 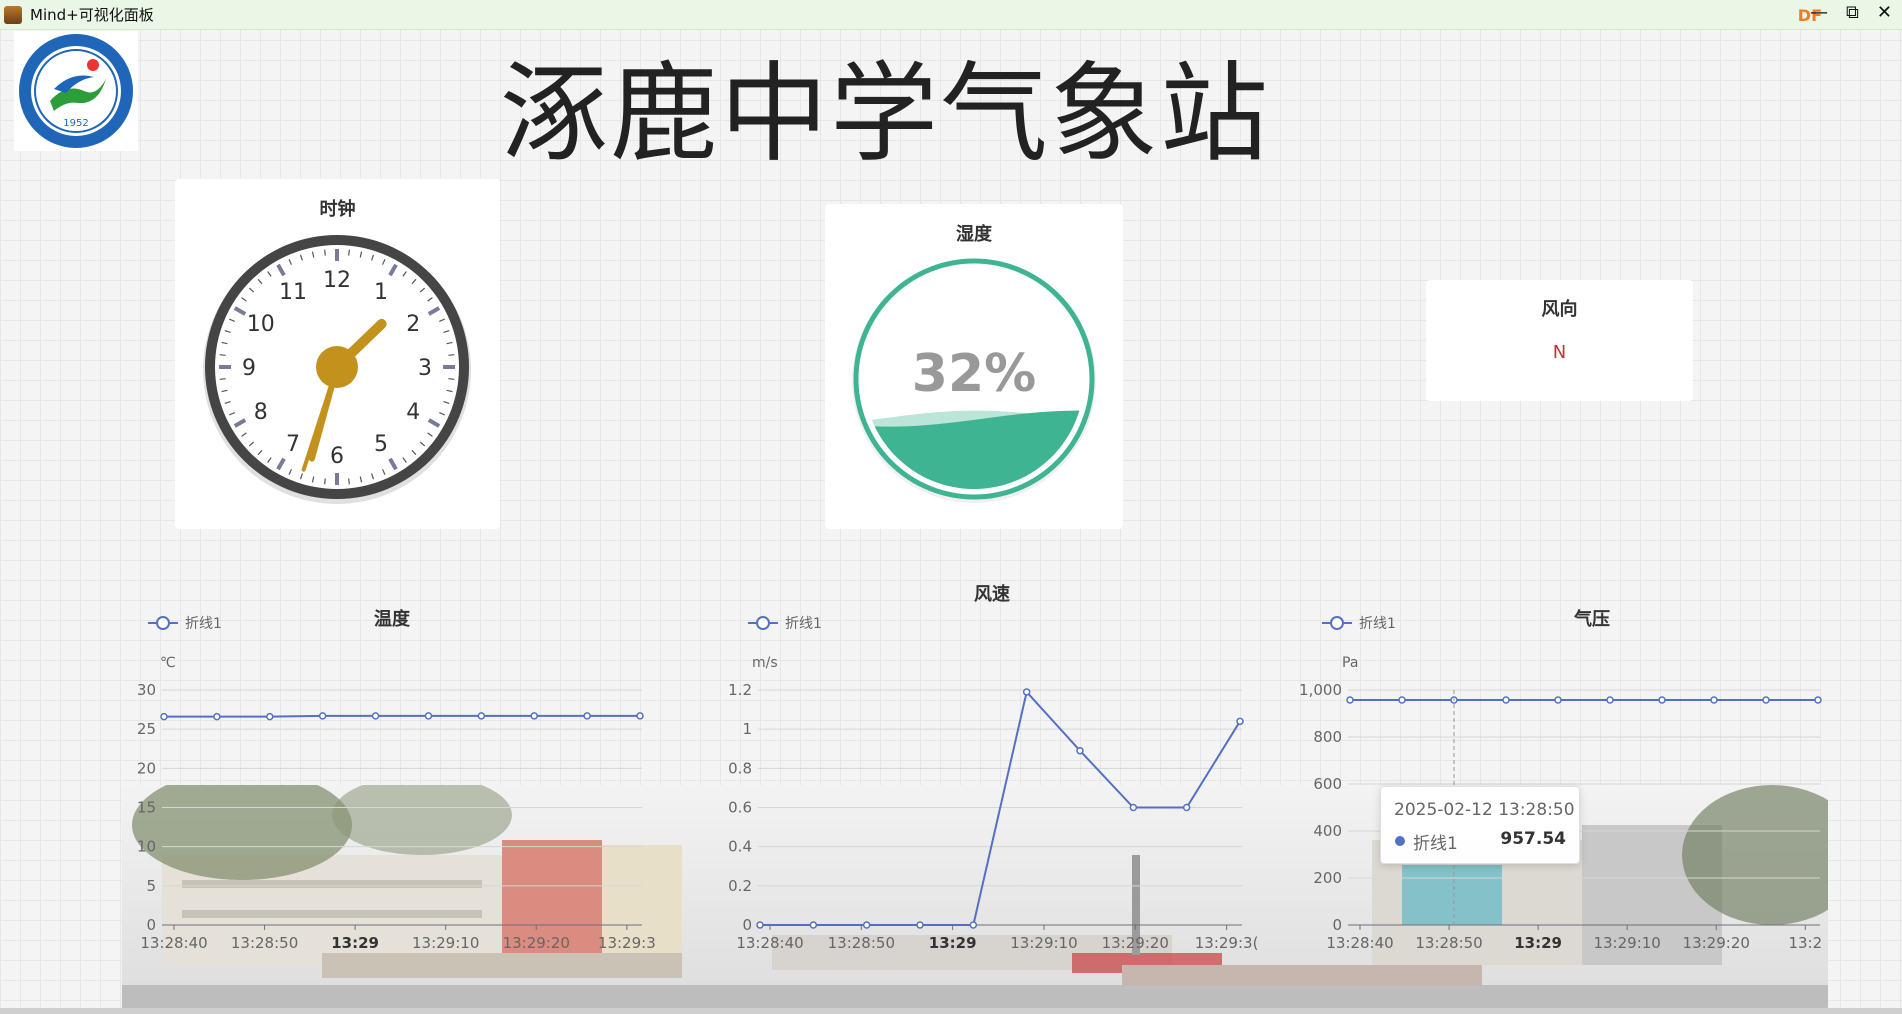 What do you see at coordinates (740, 886) in the screenshot?
I see `y-tick-label: 0.2` at bounding box center [740, 886].